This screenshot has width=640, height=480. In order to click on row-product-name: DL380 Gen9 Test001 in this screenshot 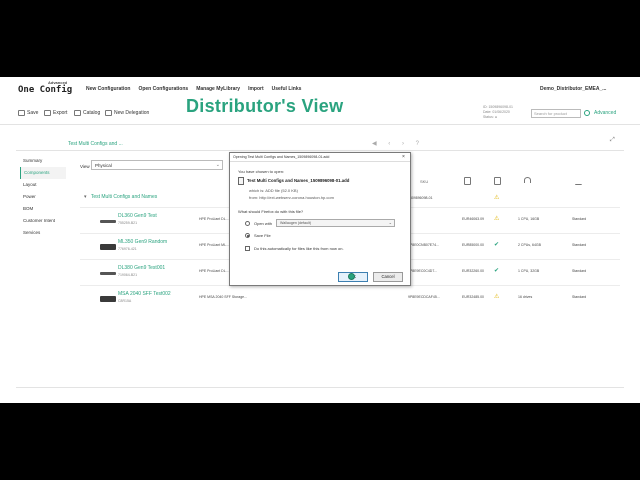, I will do `click(141, 268)`.